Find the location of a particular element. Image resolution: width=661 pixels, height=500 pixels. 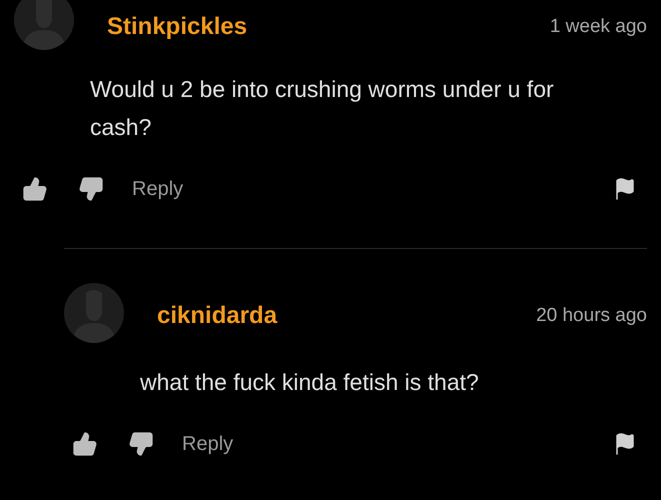

username: ciknidarda is located at coordinates (217, 316).